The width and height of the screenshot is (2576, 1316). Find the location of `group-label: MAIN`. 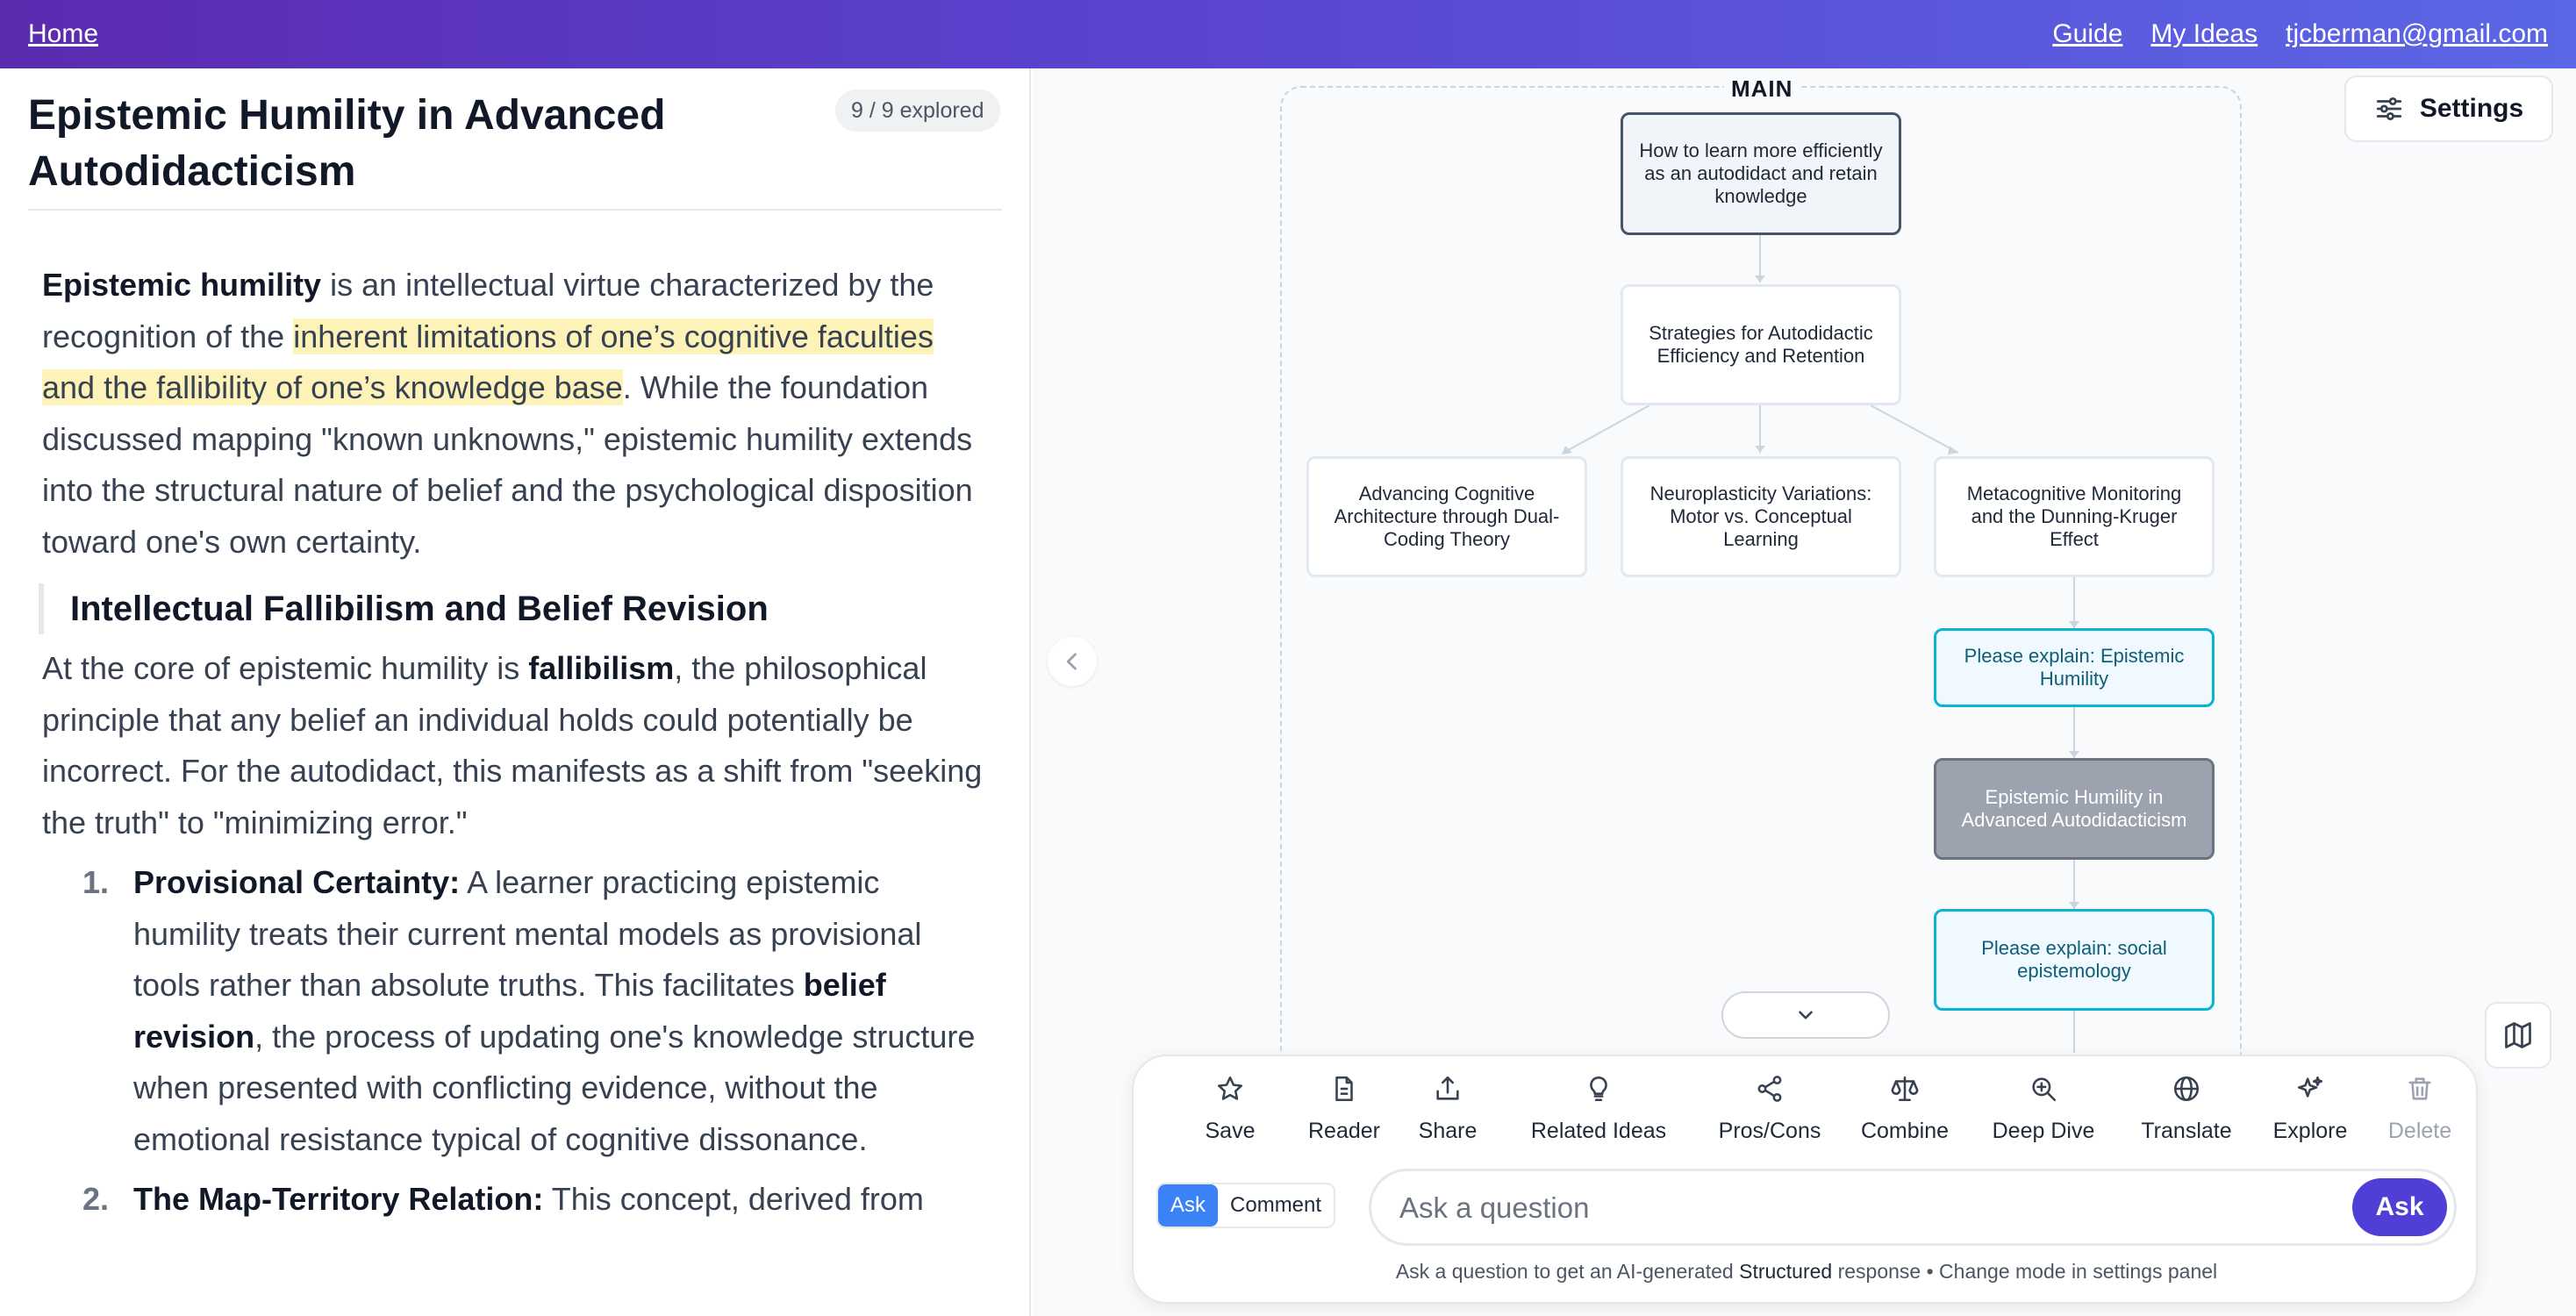

group-label: MAIN is located at coordinates (1762, 89).